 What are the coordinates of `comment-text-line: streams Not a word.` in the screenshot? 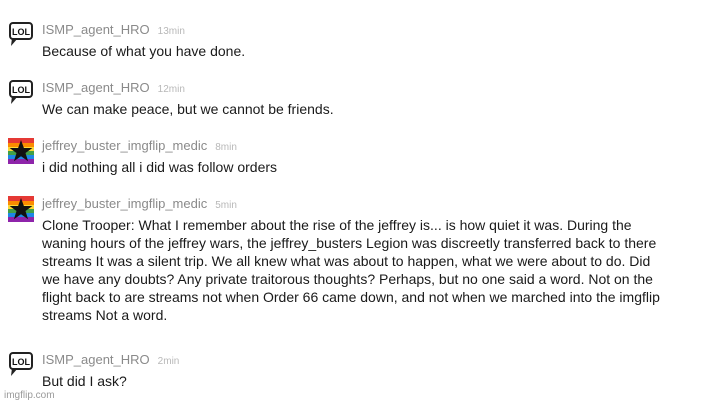 It's located at (105, 315).